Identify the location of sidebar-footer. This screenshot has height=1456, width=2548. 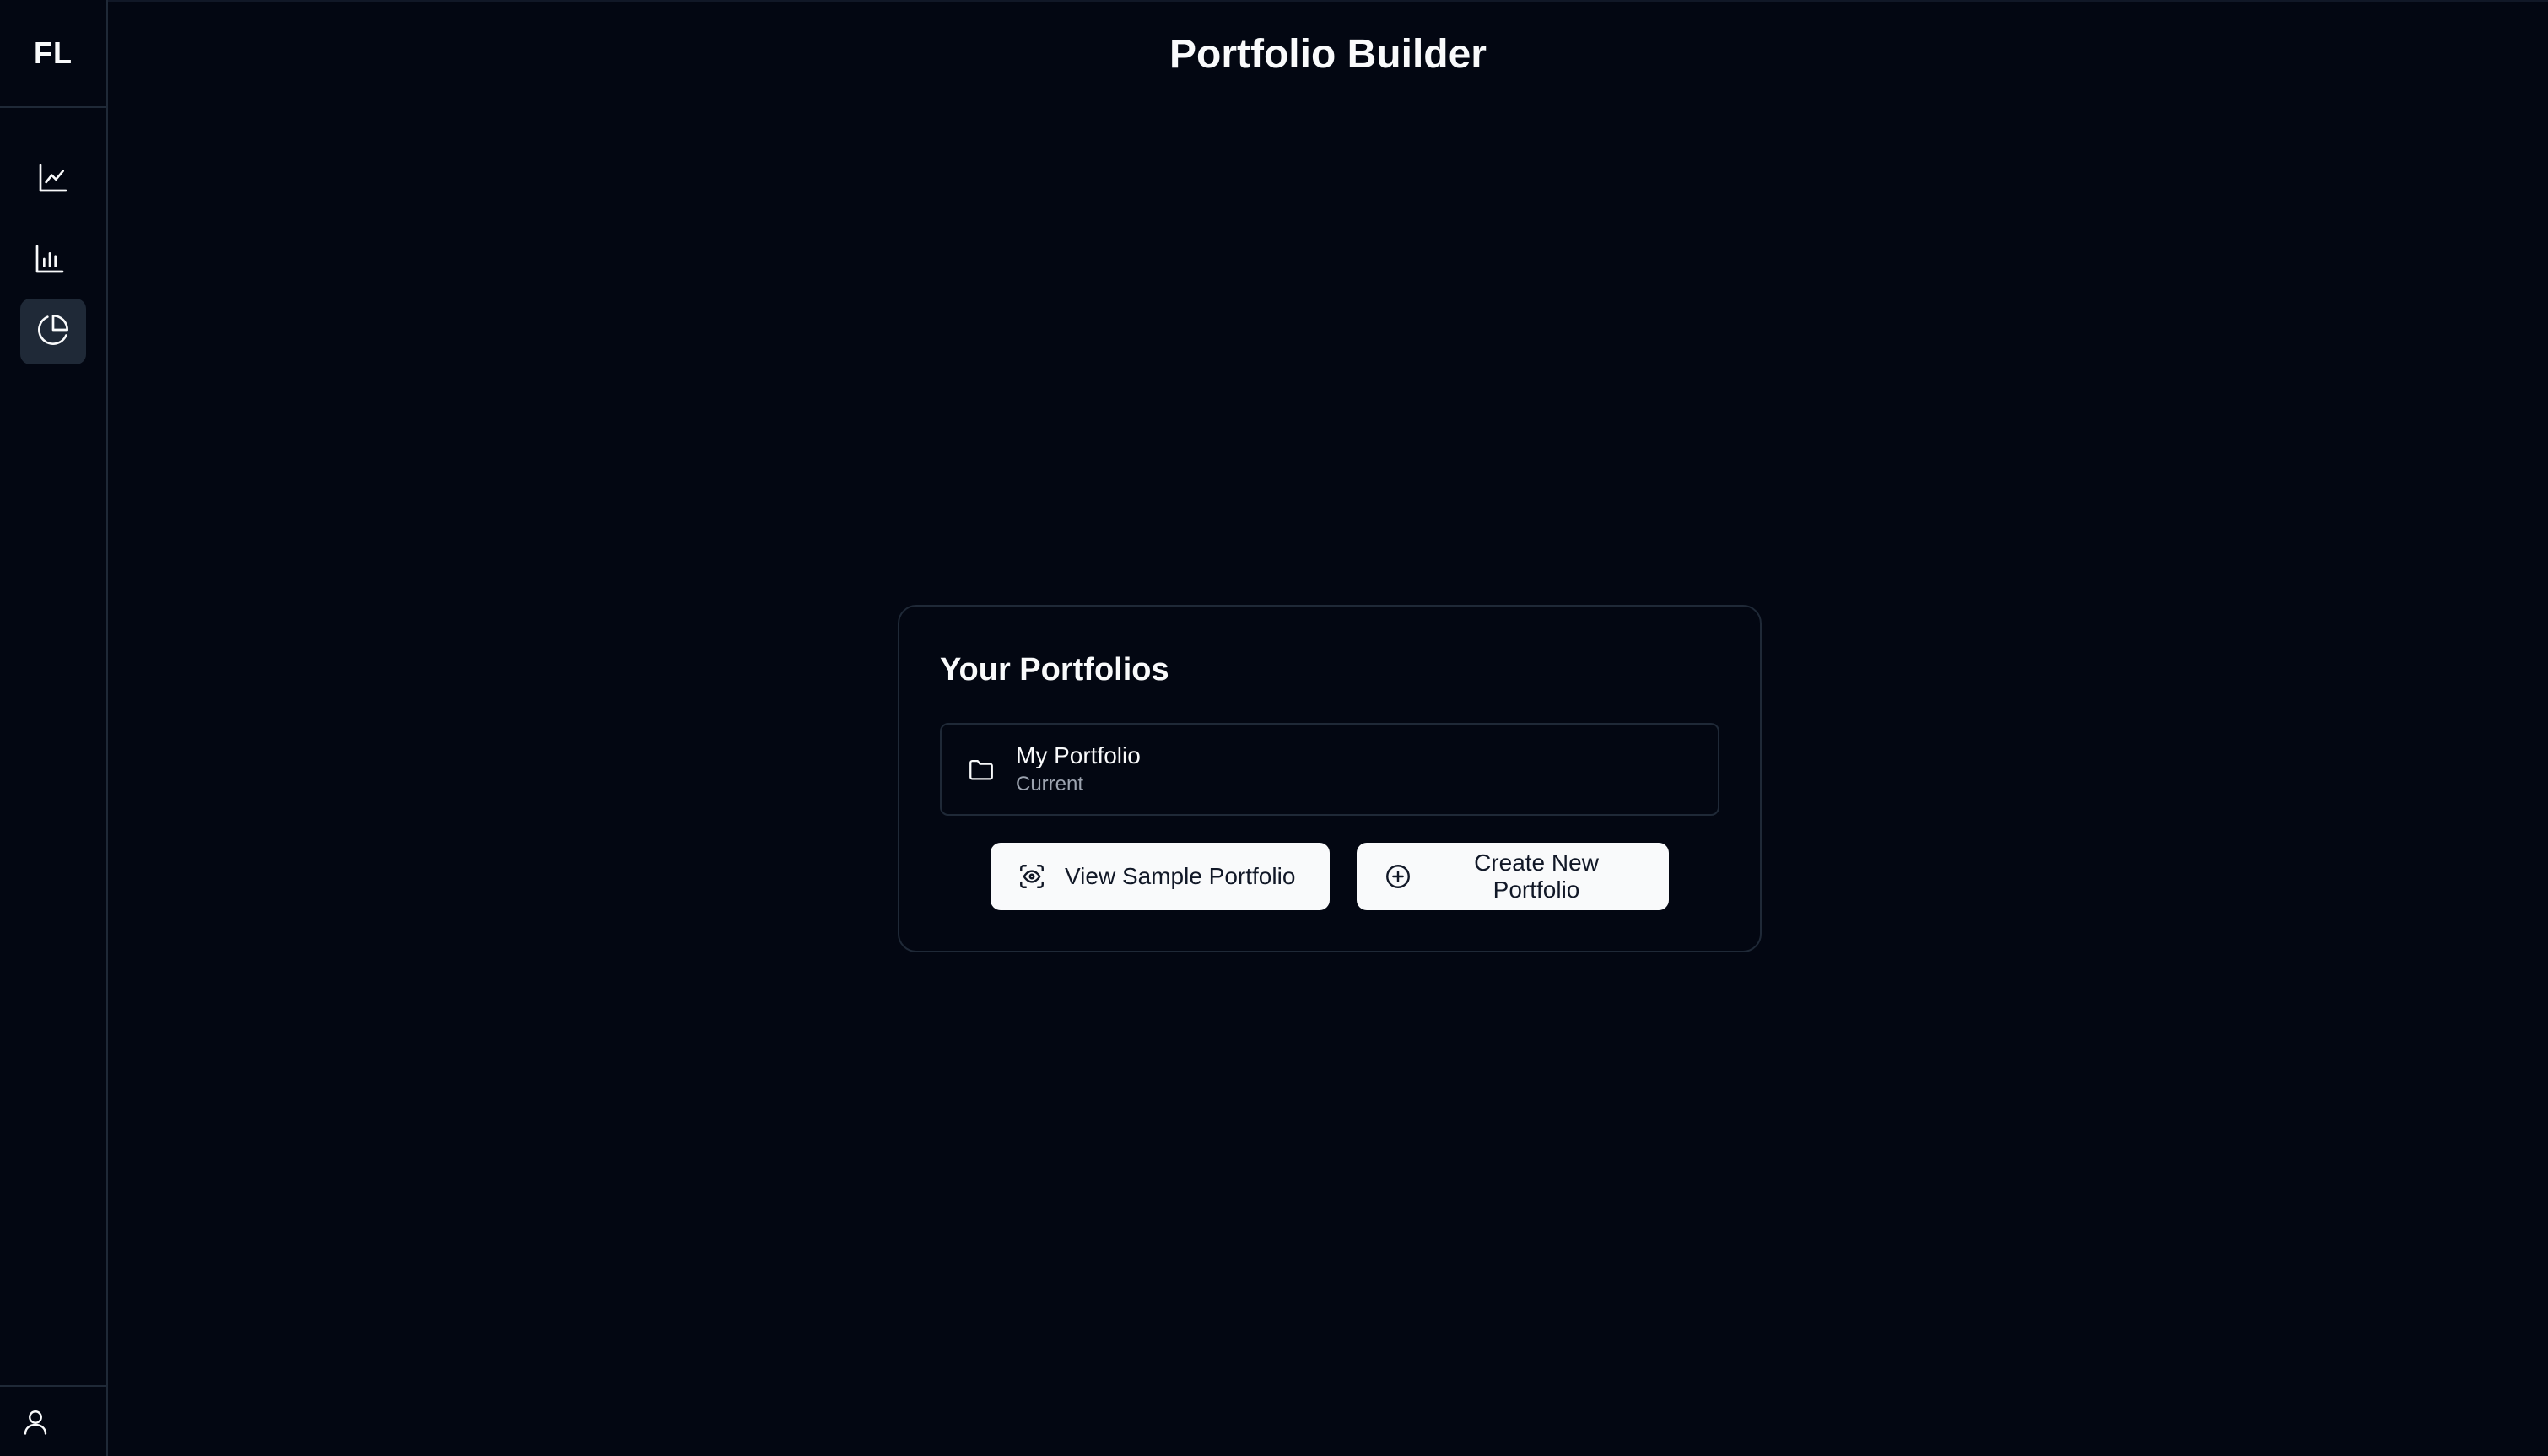
(53, 1421).